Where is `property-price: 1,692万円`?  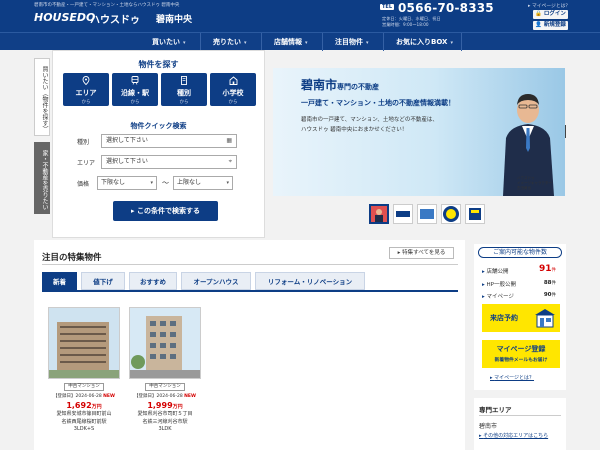
property-price: 1,692万円 is located at coordinates (84, 405).